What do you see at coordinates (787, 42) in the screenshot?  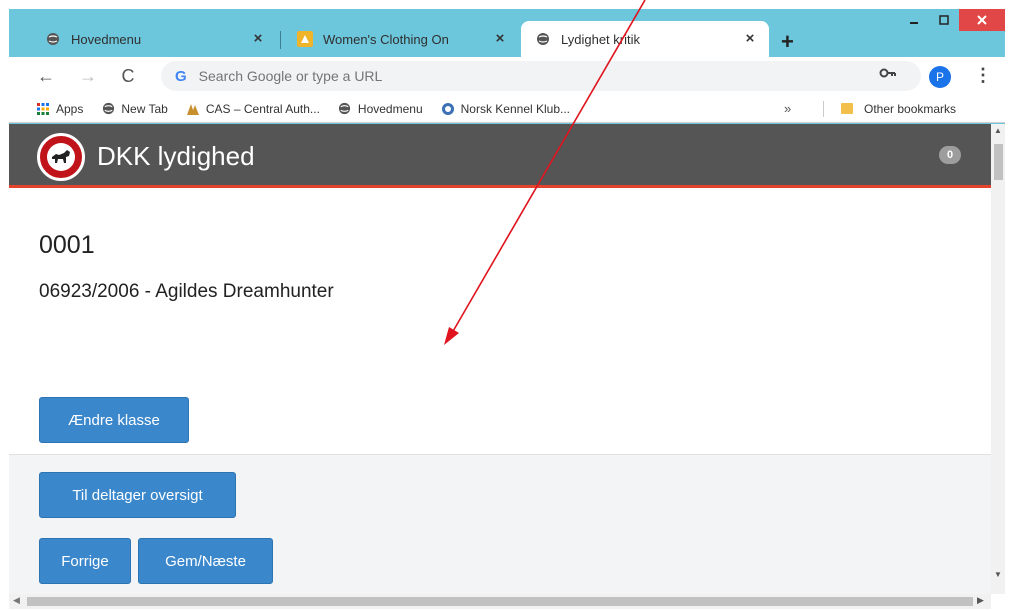 I see `new-tab-button: +` at bounding box center [787, 42].